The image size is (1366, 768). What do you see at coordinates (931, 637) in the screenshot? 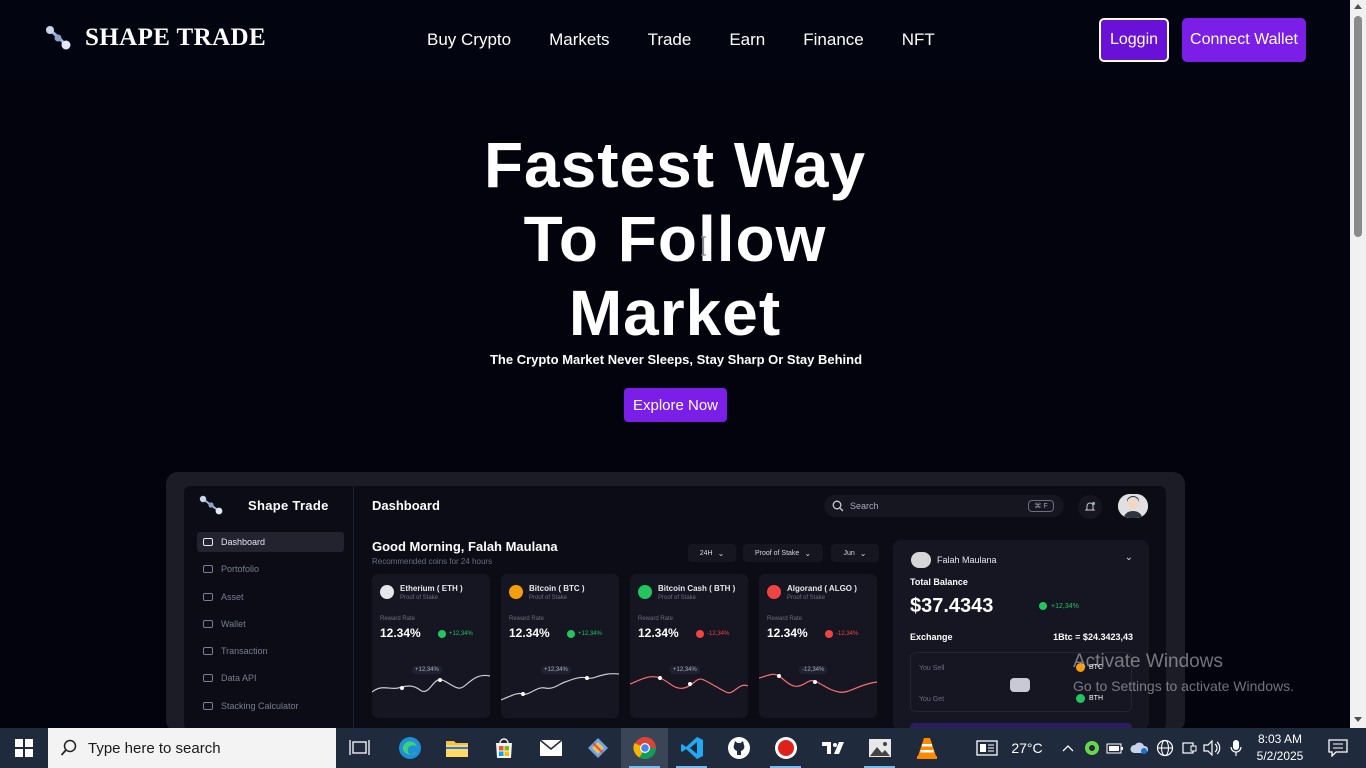
I see `exchange-label: Exchange` at bounding box center [931, 637].